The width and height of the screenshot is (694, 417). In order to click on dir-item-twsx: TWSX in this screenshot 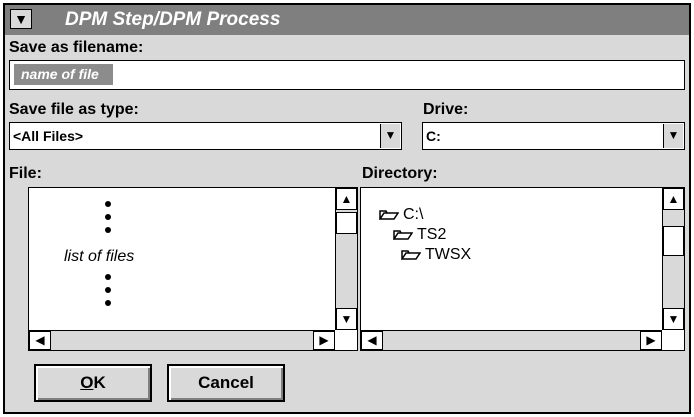, I will do `click(436, 255)`.